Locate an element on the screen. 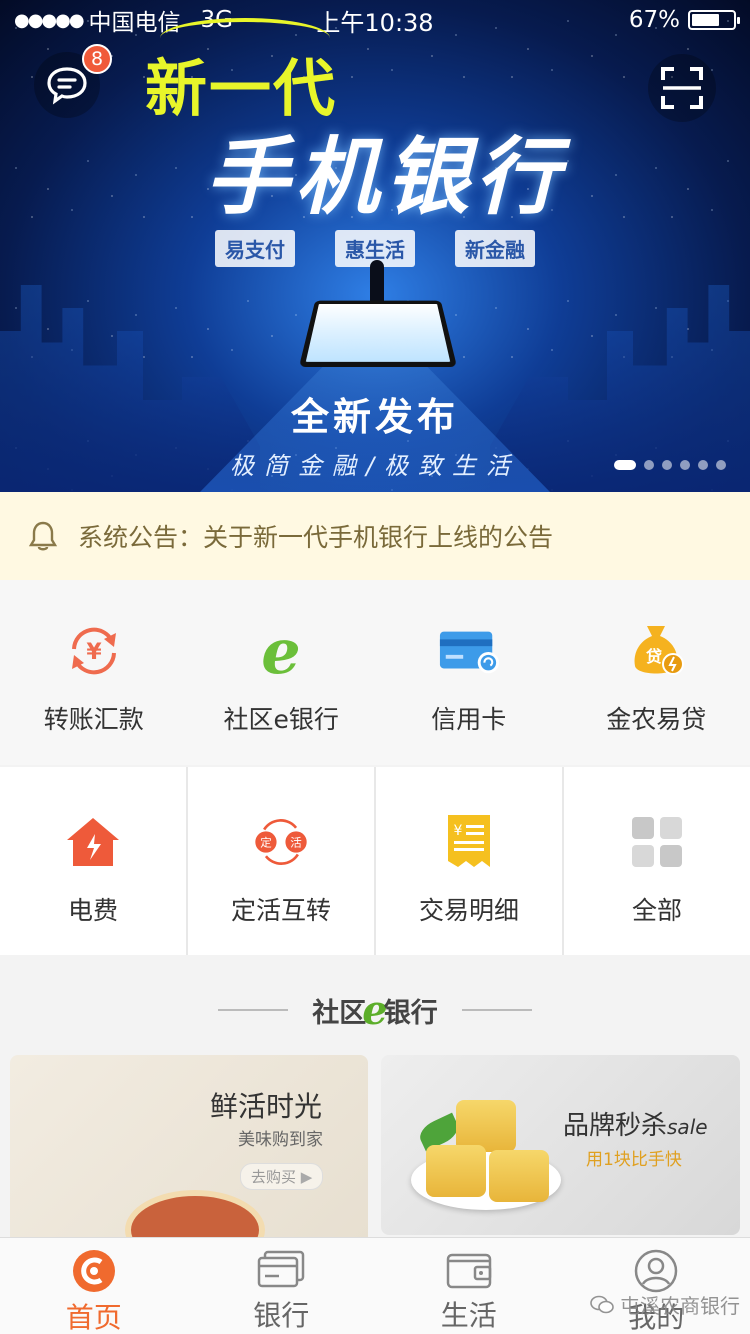 This screenshot has width=750, height=1334. tab-bar: 首页 银行 生活 我的 is located at coordinates (375, 1285).